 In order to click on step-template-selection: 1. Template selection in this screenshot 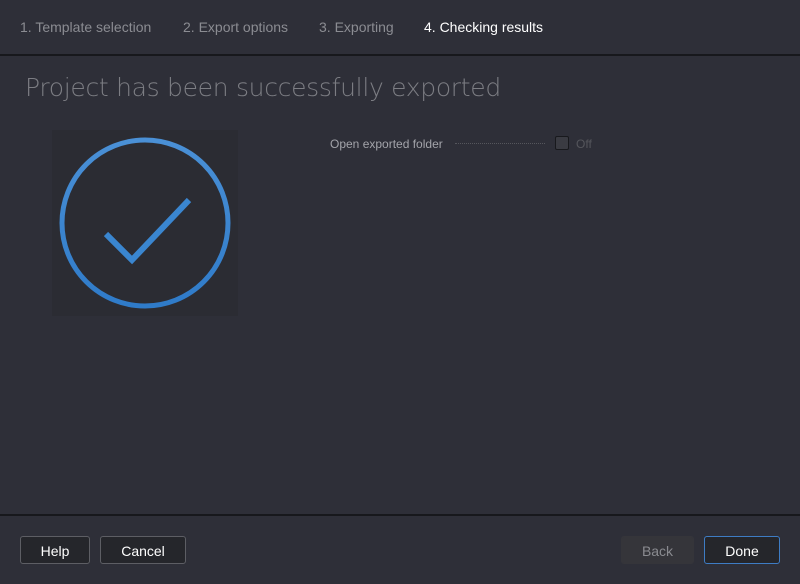, I will do `click(86, 27)`.